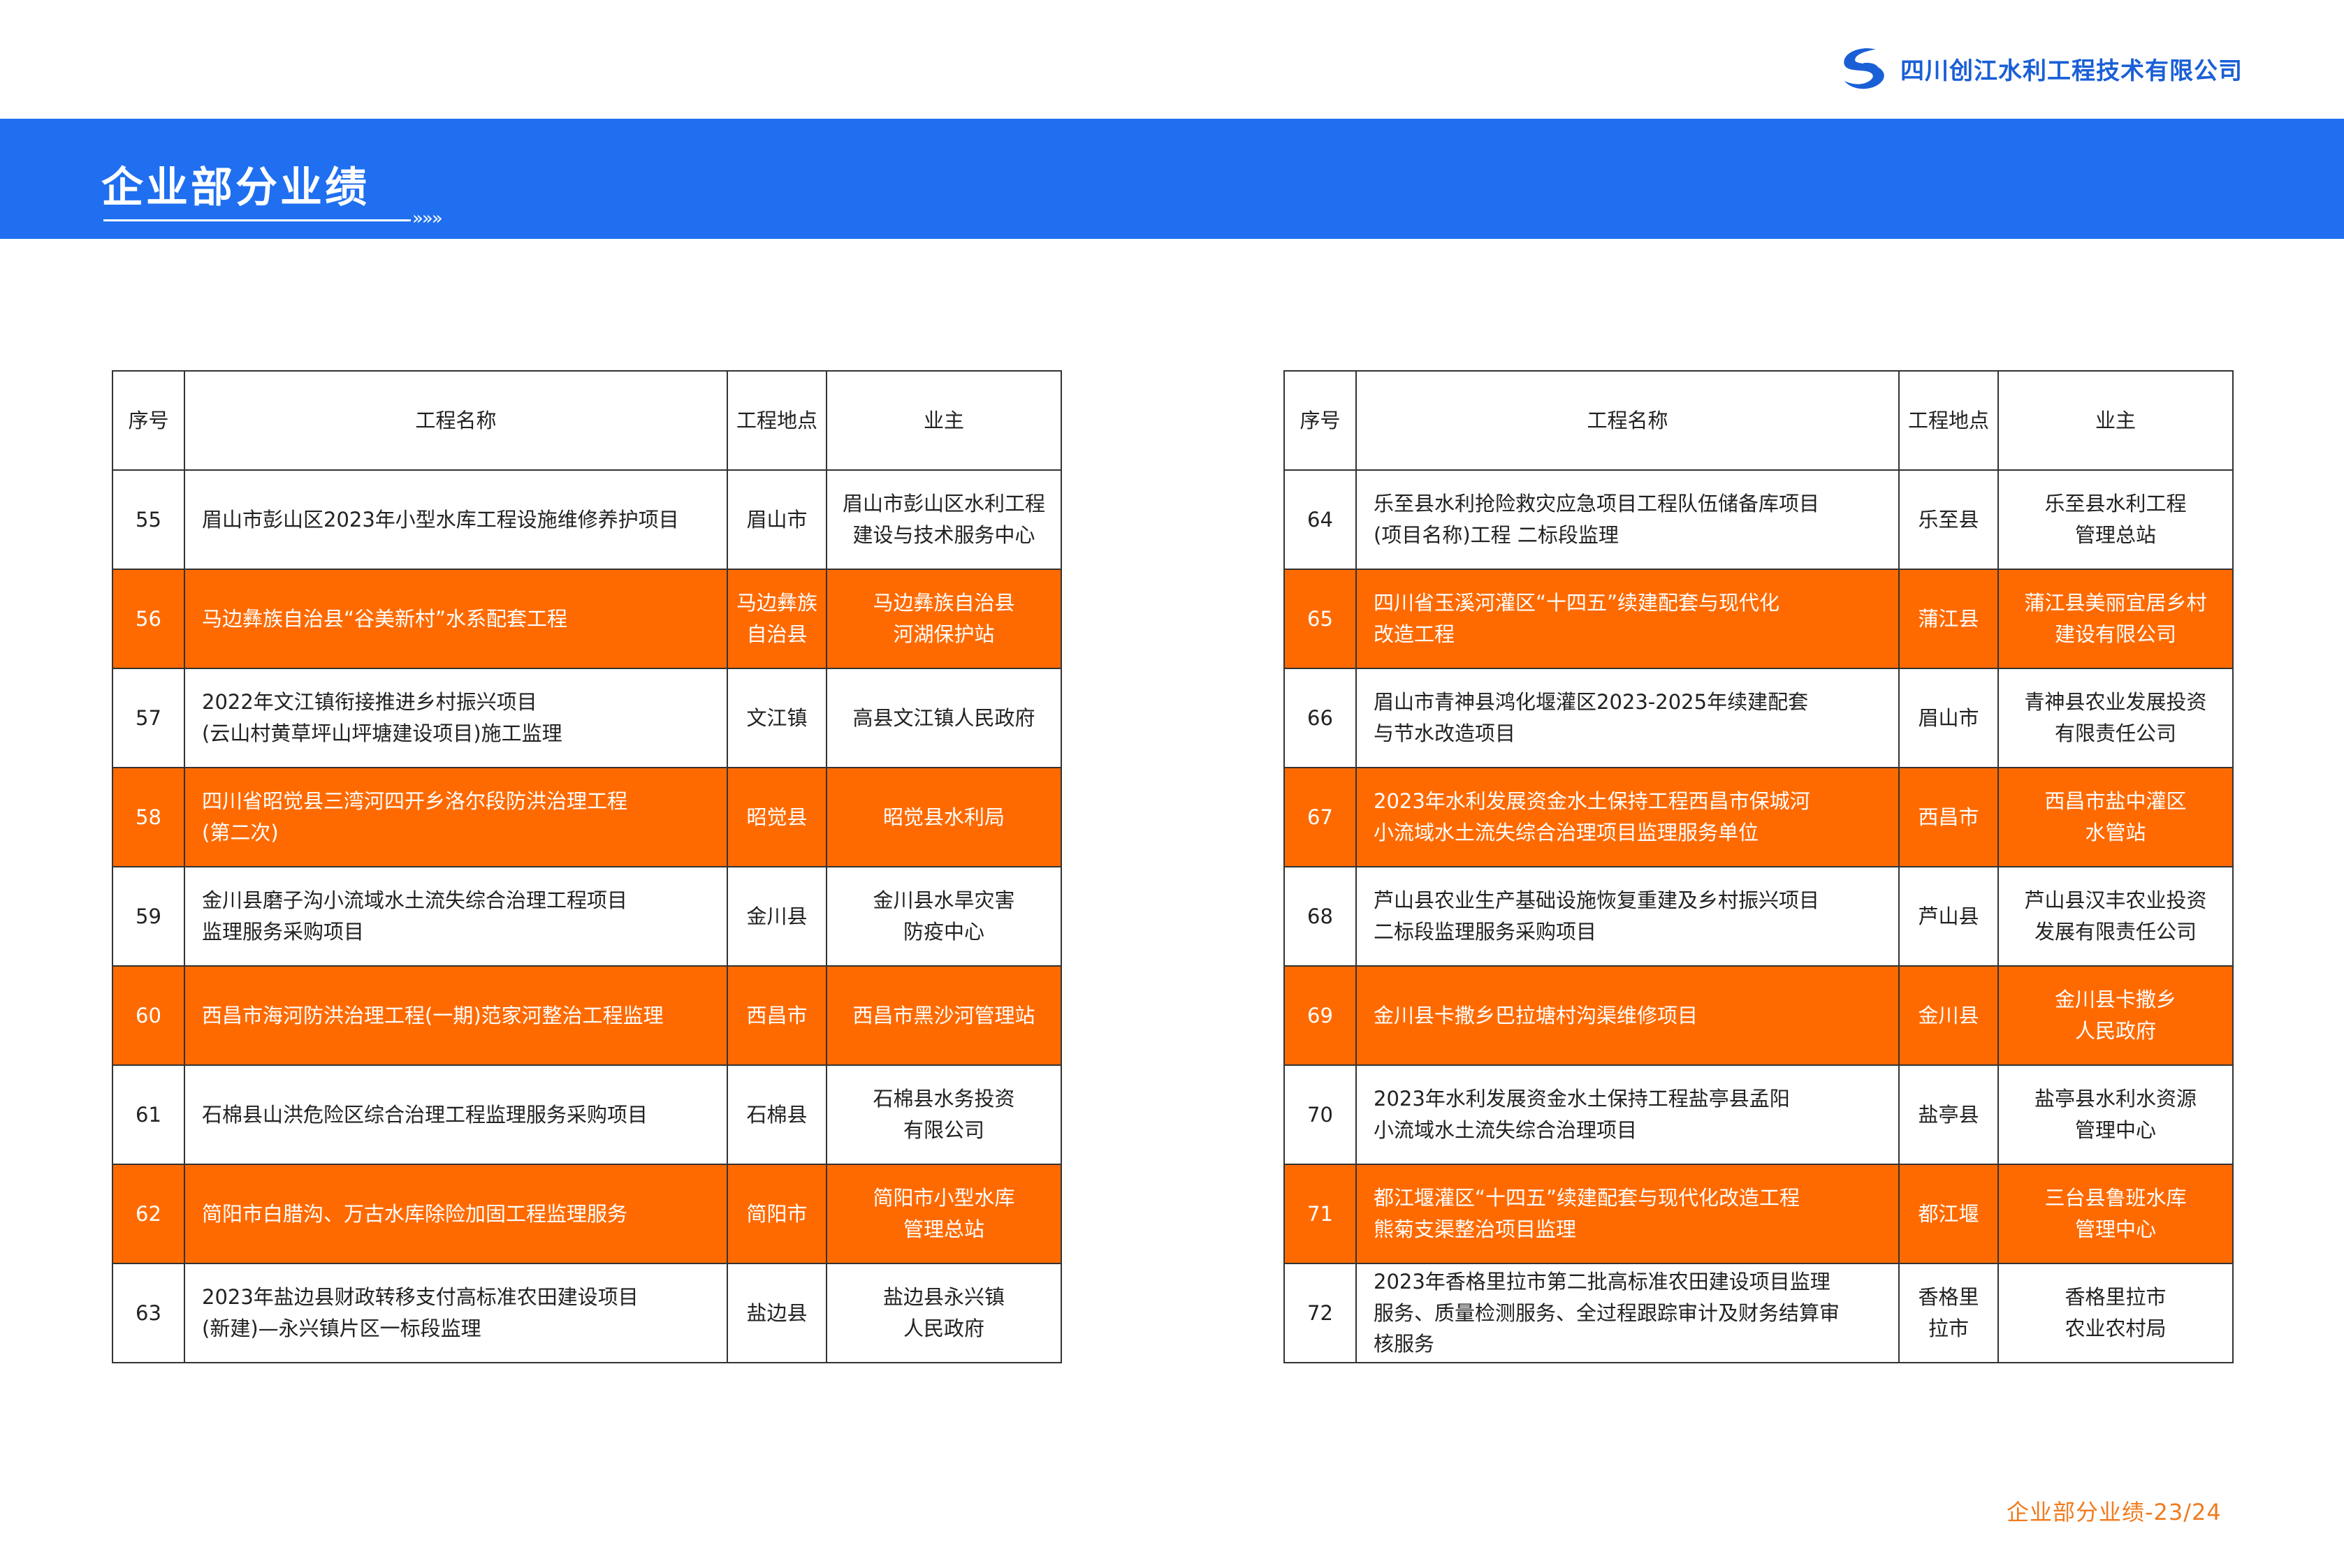 The width and height of the screenshot is (2344, 1568). What do you see at coordinates (2115, 1114) in the screenshot?
I see `cell-owner: 盐亭县水利水资源 管理中心` at bounding box center [2115, 1114].